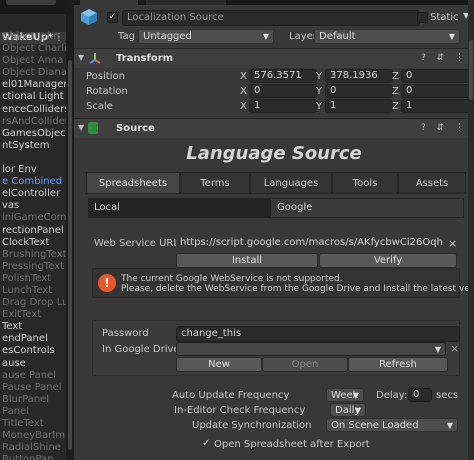 The width and height of the screenshot is (474, 460). I want to click on position-axis-label: Y, so click(319, 76).